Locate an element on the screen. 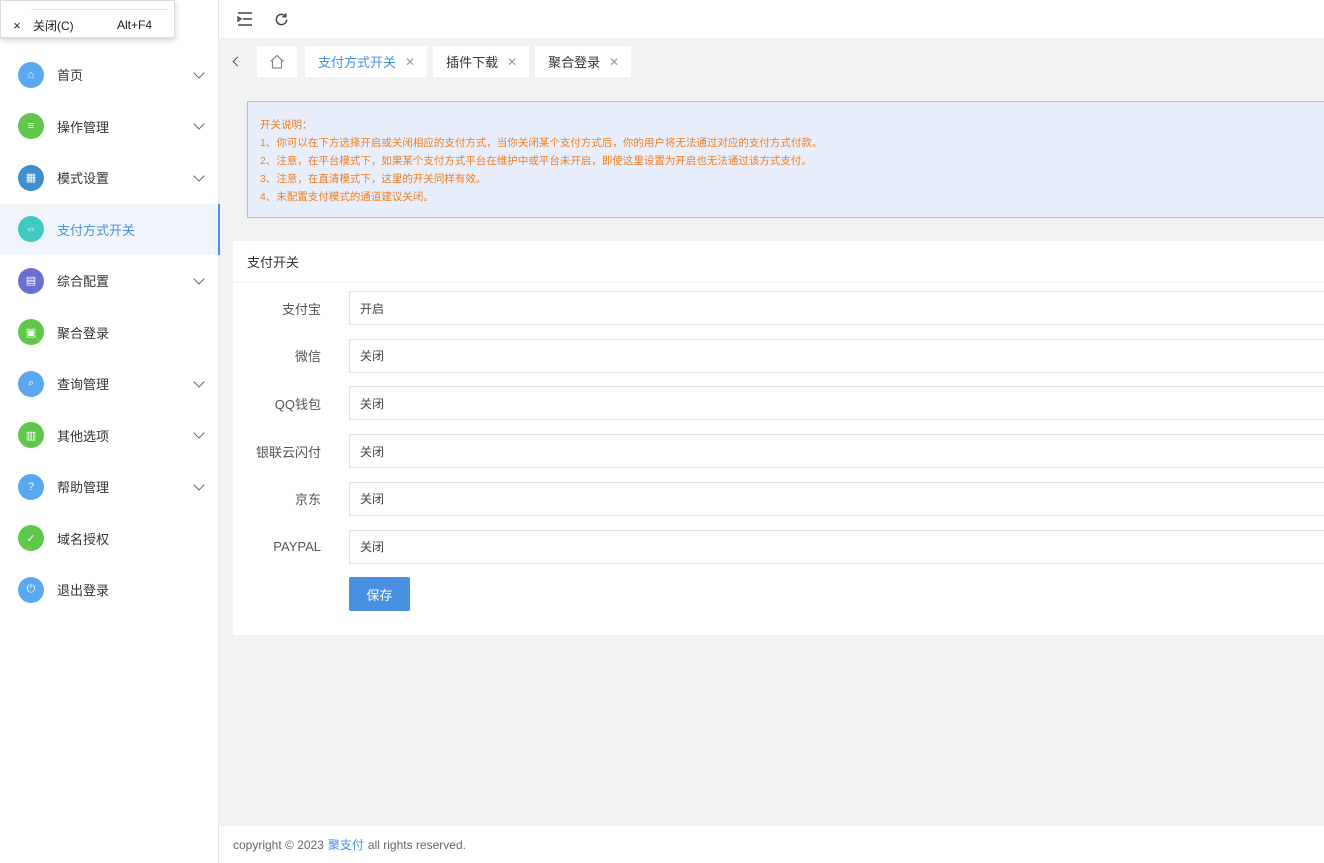  sidebar-item-2: ▦ 模式设置 is located at coordinates (109, 178).